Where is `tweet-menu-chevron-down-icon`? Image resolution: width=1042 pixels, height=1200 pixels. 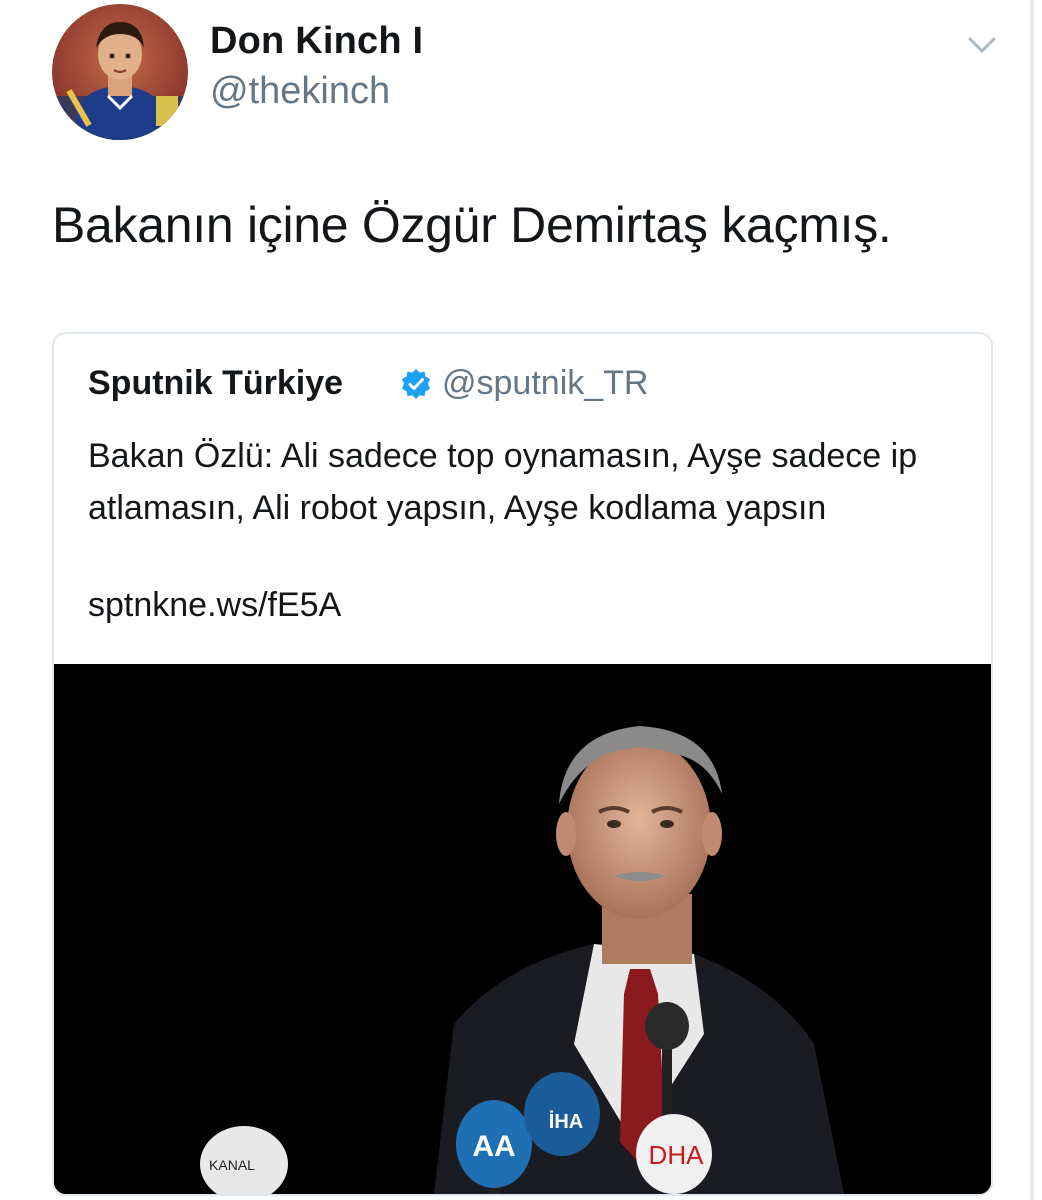
tweet-menu-chevron-down-icon is located at coordinates (982, 45).